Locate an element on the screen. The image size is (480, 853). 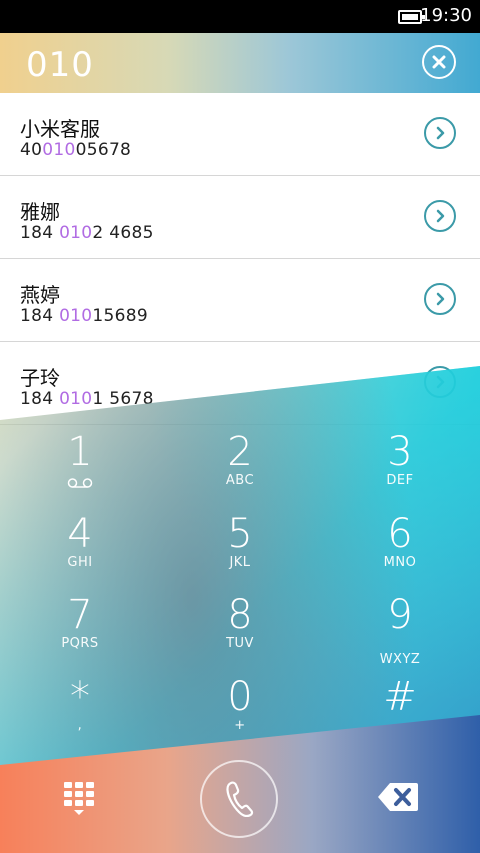
key-4: 4 GHI is located at coordinates (80, 541).